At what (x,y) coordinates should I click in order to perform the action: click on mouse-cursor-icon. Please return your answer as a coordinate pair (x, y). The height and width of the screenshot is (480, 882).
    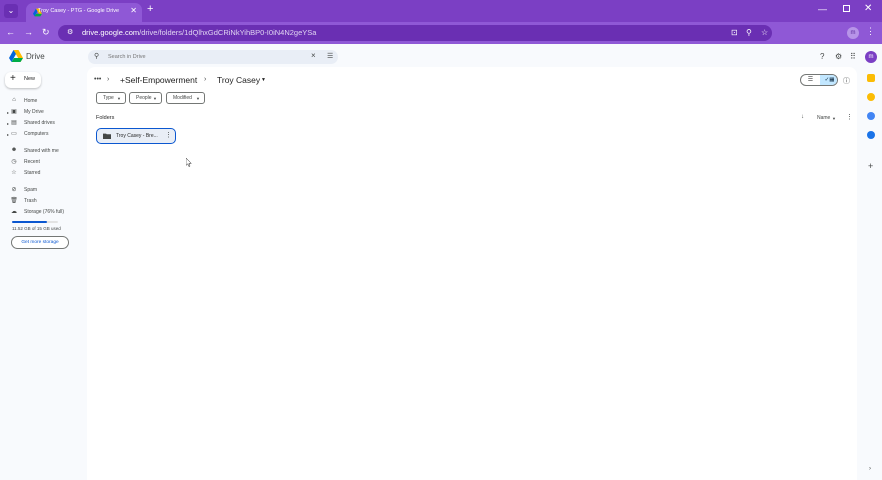
    Looking at the image, I should click on (189, 162).